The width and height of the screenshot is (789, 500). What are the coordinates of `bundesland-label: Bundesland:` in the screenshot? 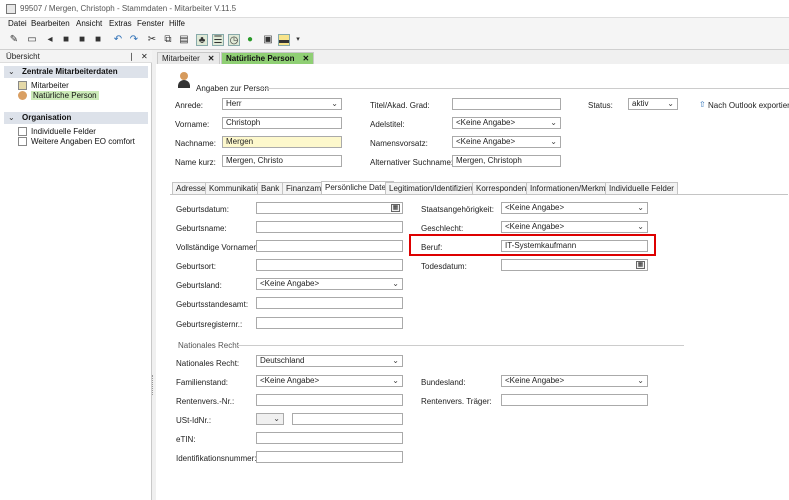 It's located at (443, 382).